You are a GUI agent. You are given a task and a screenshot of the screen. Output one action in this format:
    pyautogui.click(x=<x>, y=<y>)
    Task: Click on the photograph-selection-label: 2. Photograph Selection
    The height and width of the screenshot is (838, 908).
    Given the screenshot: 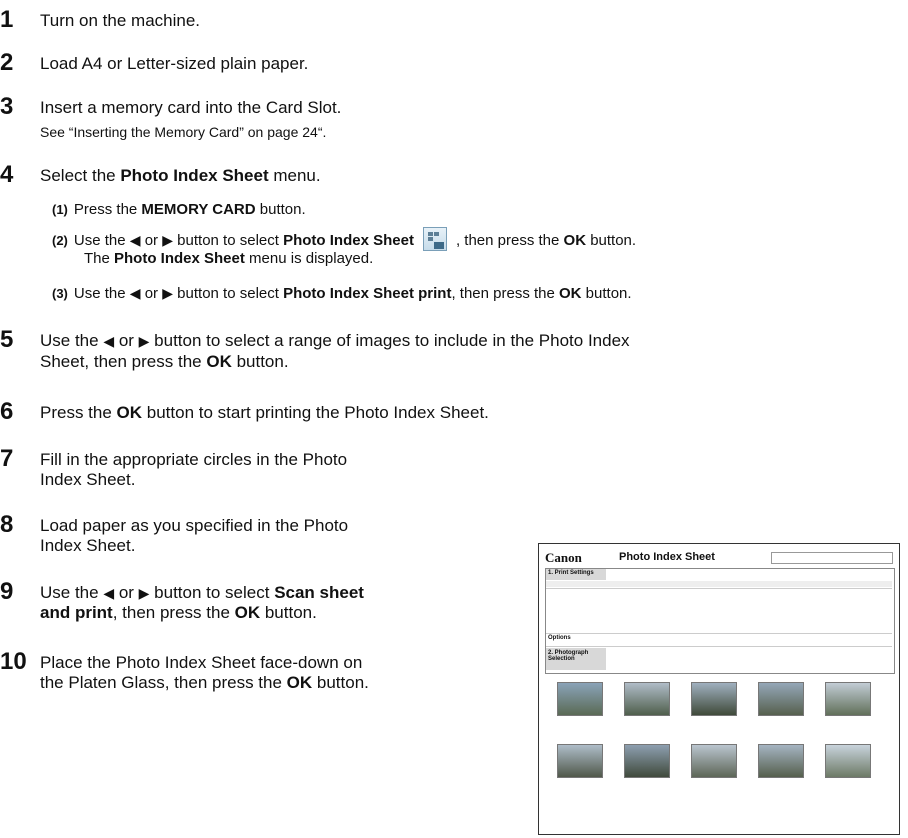 What is the action you would take?
    pyautogui.click(x=568, y=656)
    